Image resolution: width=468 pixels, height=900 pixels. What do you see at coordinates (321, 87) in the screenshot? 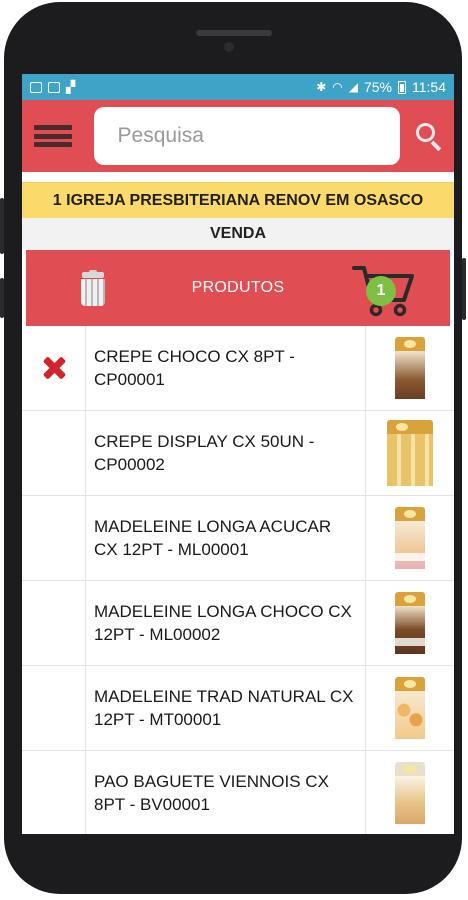
I see `bluetooth-icon: ✱` at bounding box center [321, 87].